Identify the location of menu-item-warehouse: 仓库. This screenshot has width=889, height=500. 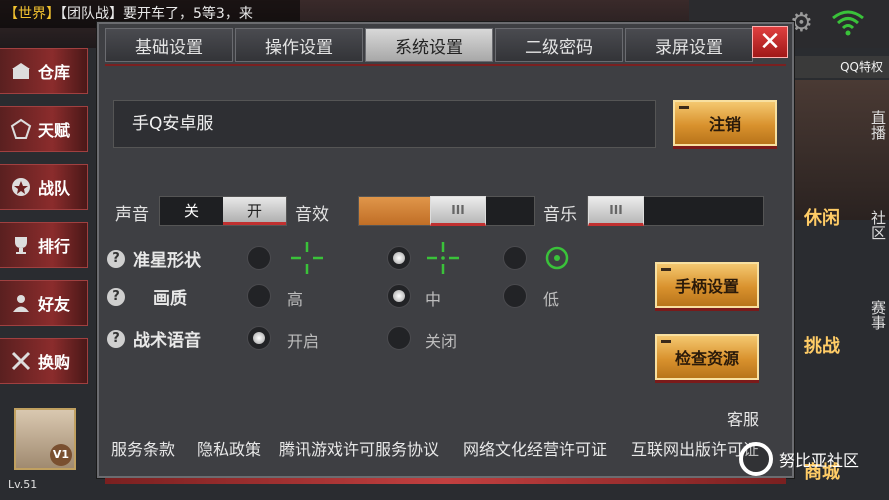
(44, 71).